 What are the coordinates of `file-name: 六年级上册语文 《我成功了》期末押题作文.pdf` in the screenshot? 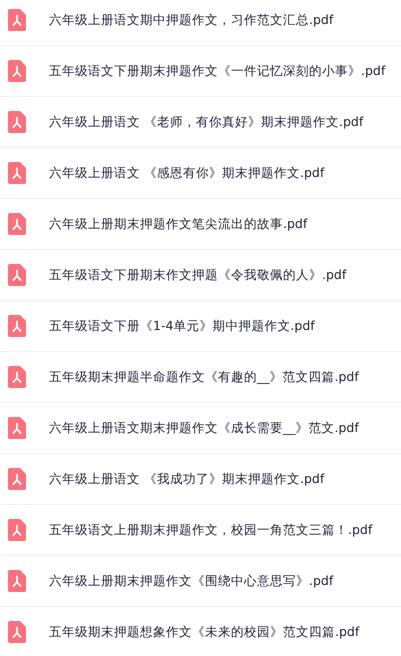 It's located at (186, 479).